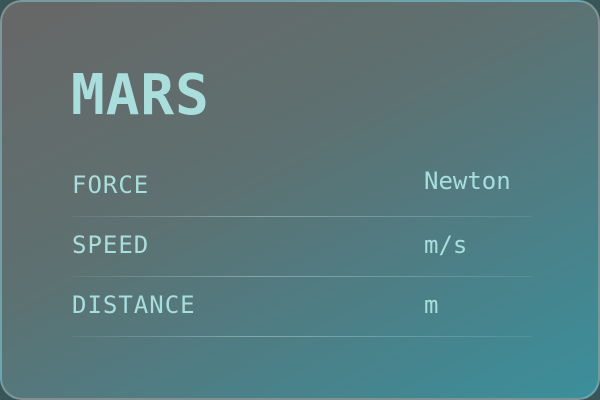 This screenshot has width=600, height=400. I want to click on distance-label: DISTANCE, so click(134, 305).